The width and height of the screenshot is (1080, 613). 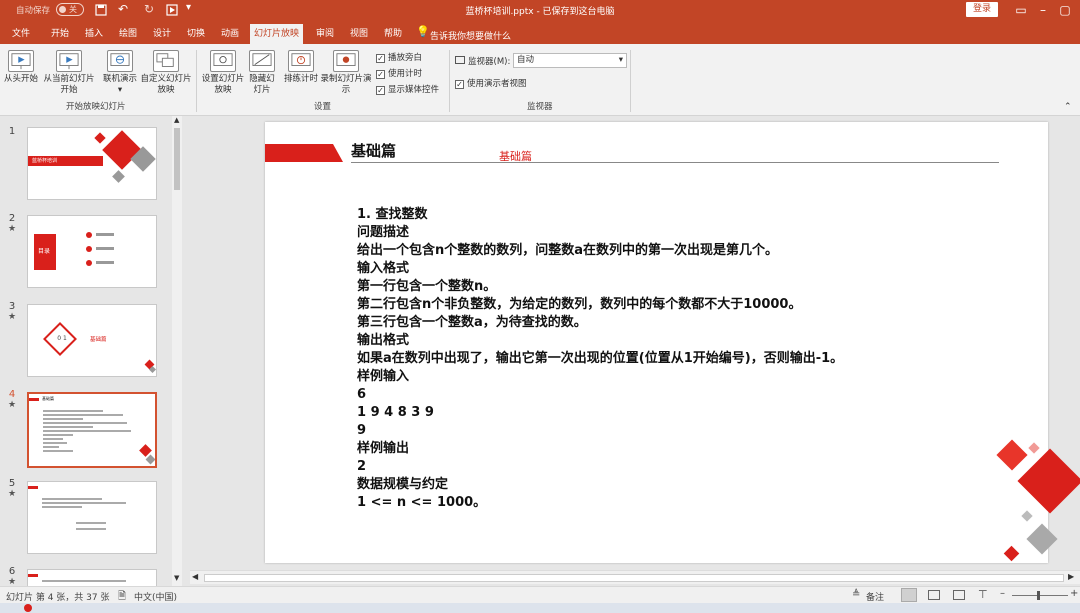 What do you see at coordinates (60, 34) in the screenshot?
I see `tab-home: 开始` at bounding box center [60, 34].